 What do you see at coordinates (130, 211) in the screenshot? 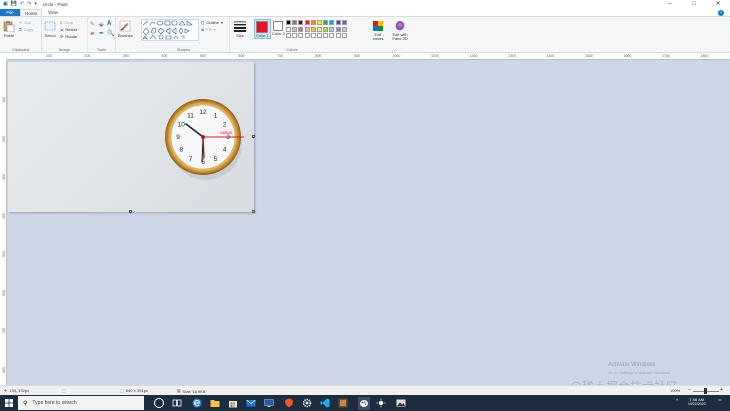
I see `resize-handle-bottom` at bounding box center [130, 211].